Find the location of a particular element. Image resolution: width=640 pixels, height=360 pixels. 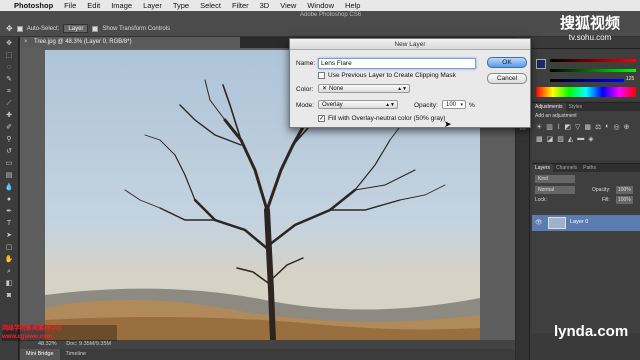

shape-tool-icon: ▢ is located at coordinates (9, 247).